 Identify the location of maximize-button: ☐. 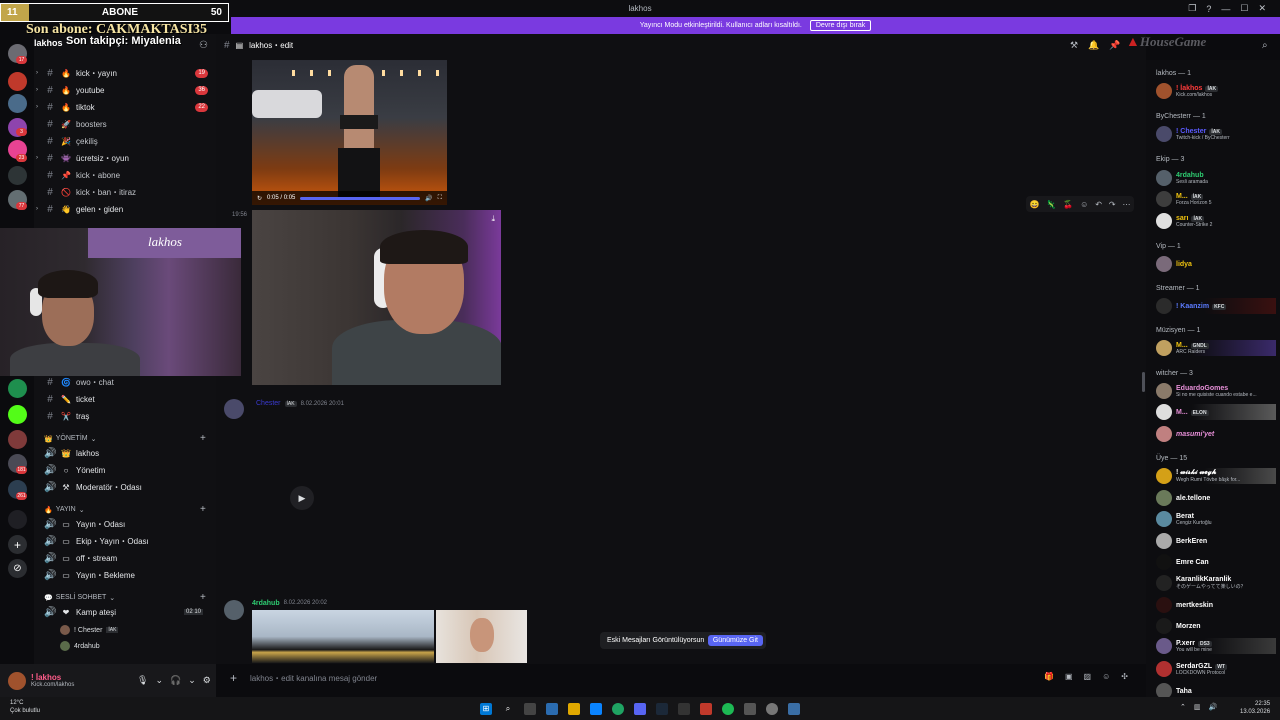
(1244, 8).